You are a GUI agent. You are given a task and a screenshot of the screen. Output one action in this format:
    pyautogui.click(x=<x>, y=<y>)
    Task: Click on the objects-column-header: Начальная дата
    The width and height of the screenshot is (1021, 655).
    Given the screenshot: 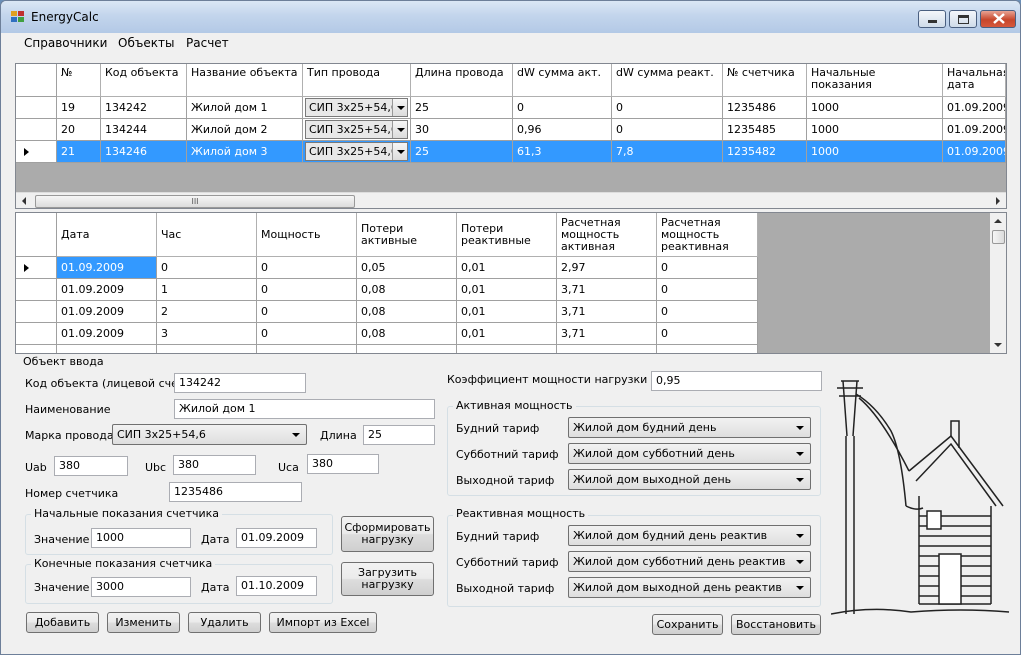 What is the action you would take?
    pyautogui.click(x=974, y=80)
    